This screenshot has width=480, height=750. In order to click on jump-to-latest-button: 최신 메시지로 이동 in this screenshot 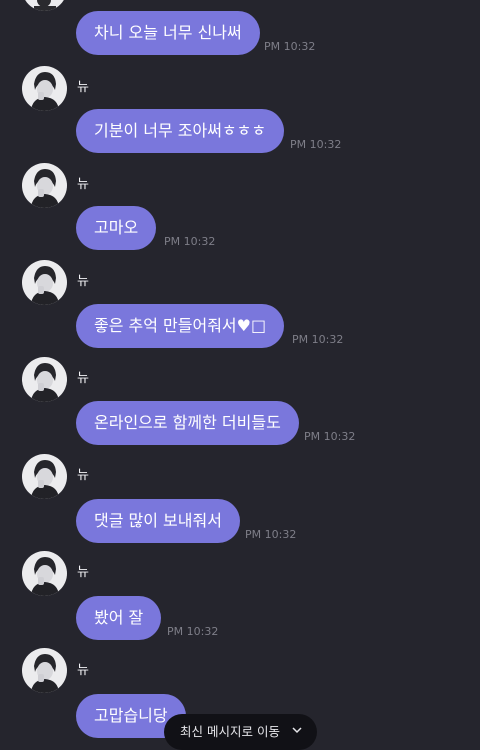, I will do `click(240, 732)`.